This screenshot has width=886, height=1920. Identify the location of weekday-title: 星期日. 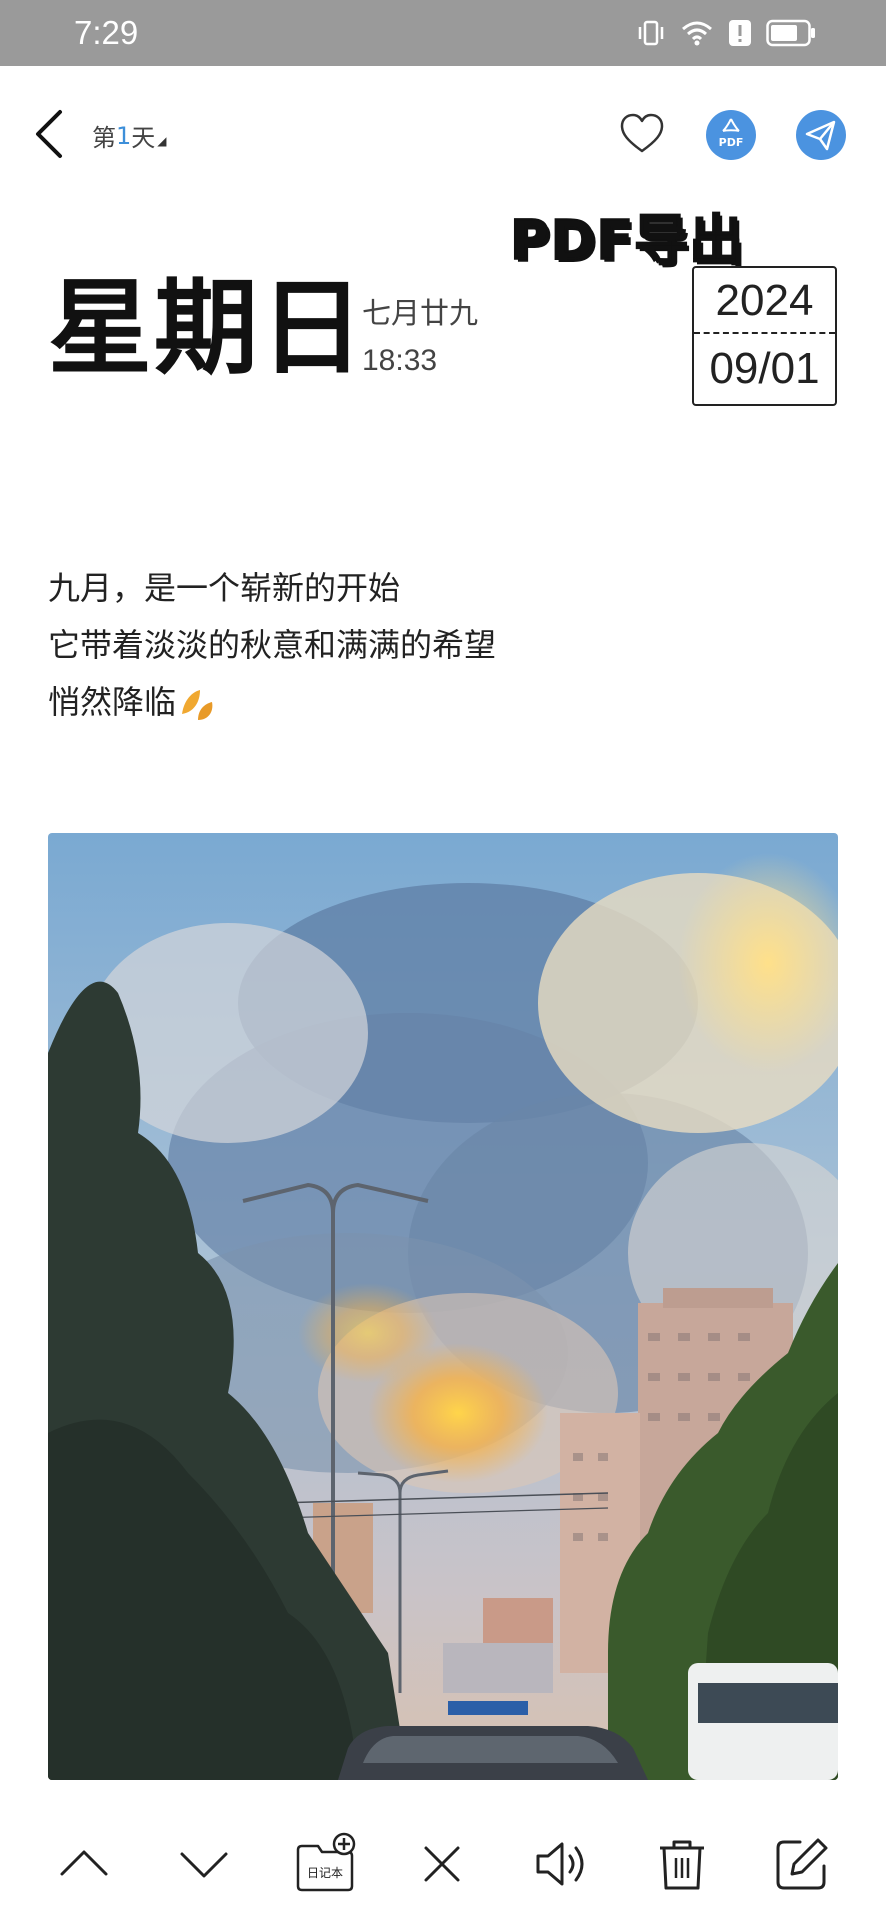
(207, 328).